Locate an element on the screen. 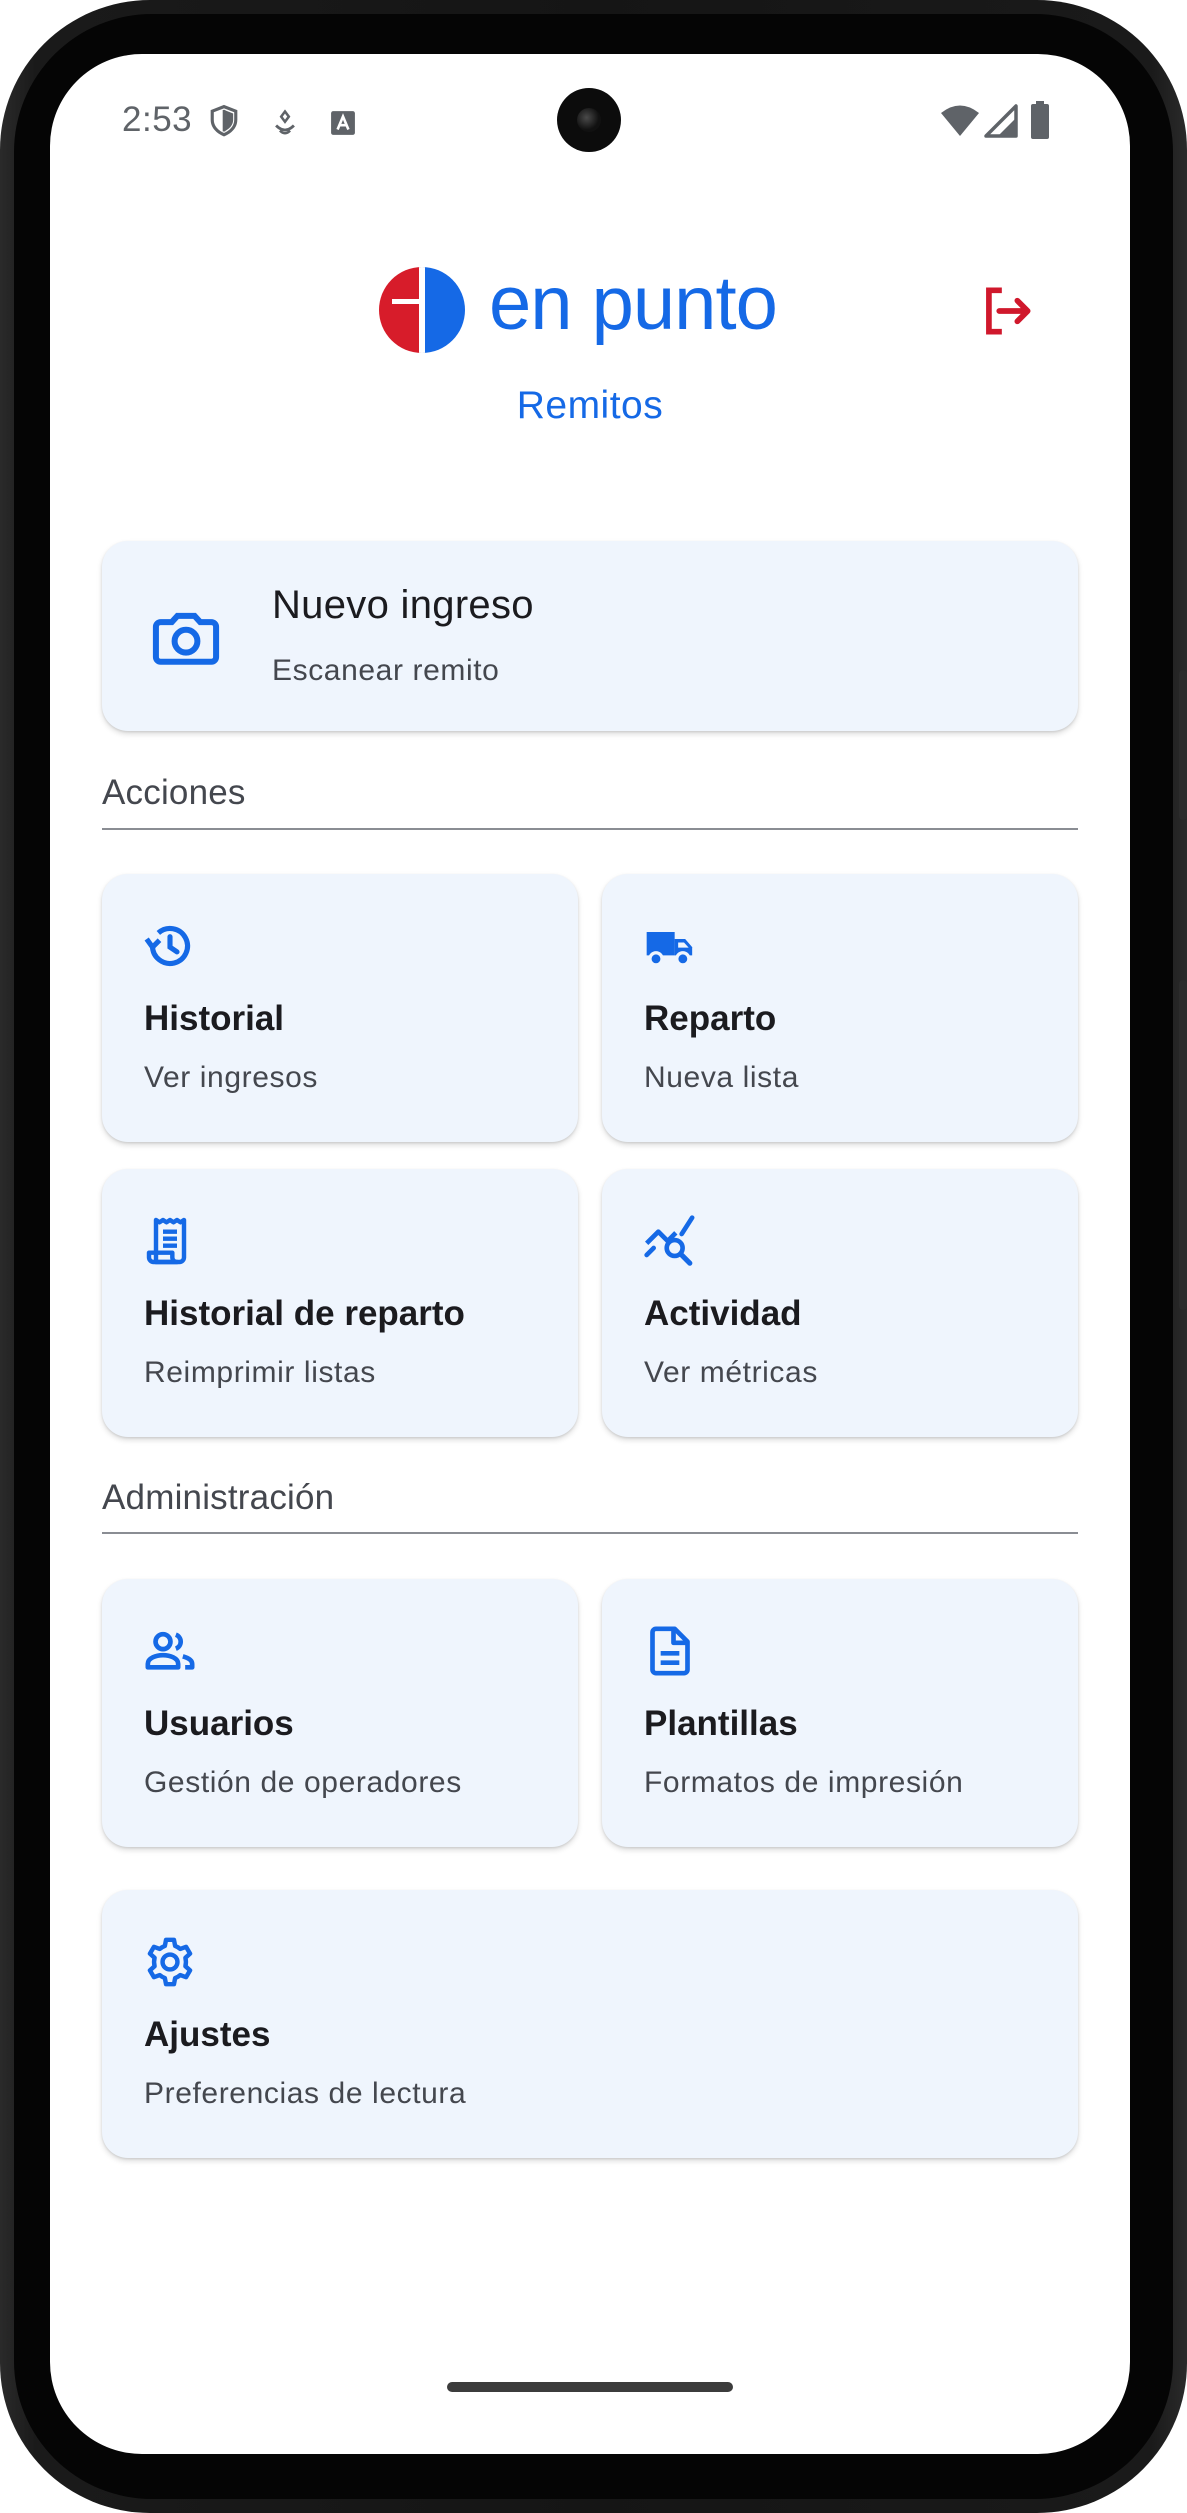 Image resolution: width=1187 pixels, height=2513 pixels. delivery-card: Reparto Nueva lista is located at coordinates (840, 1008).